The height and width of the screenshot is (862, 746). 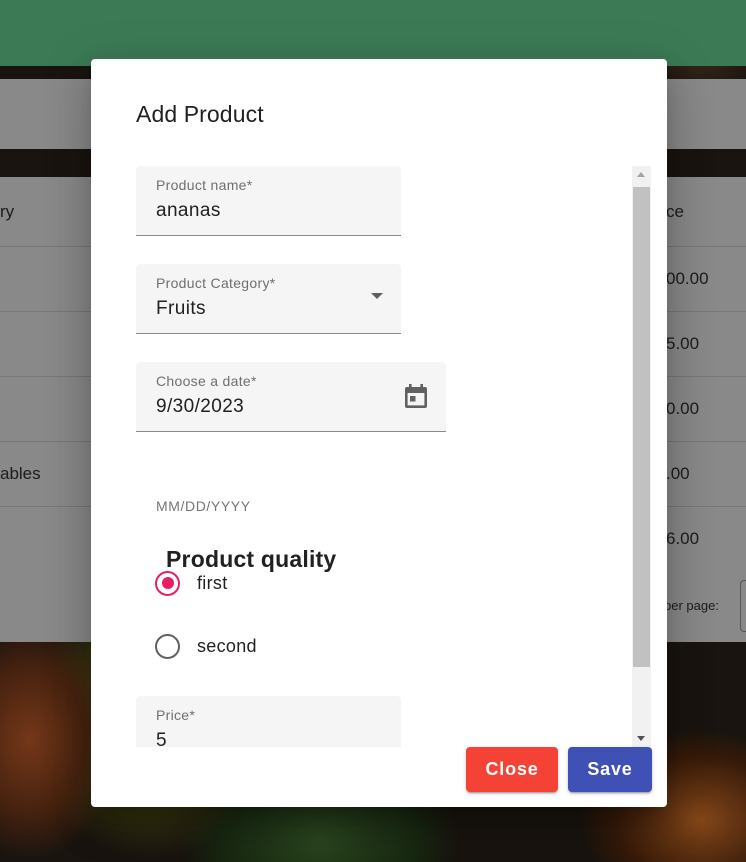 What do you see at coordinates (212, 582) in the screenshot?
I see `quality-option-first-label: first` at bounding box center [212, 582].